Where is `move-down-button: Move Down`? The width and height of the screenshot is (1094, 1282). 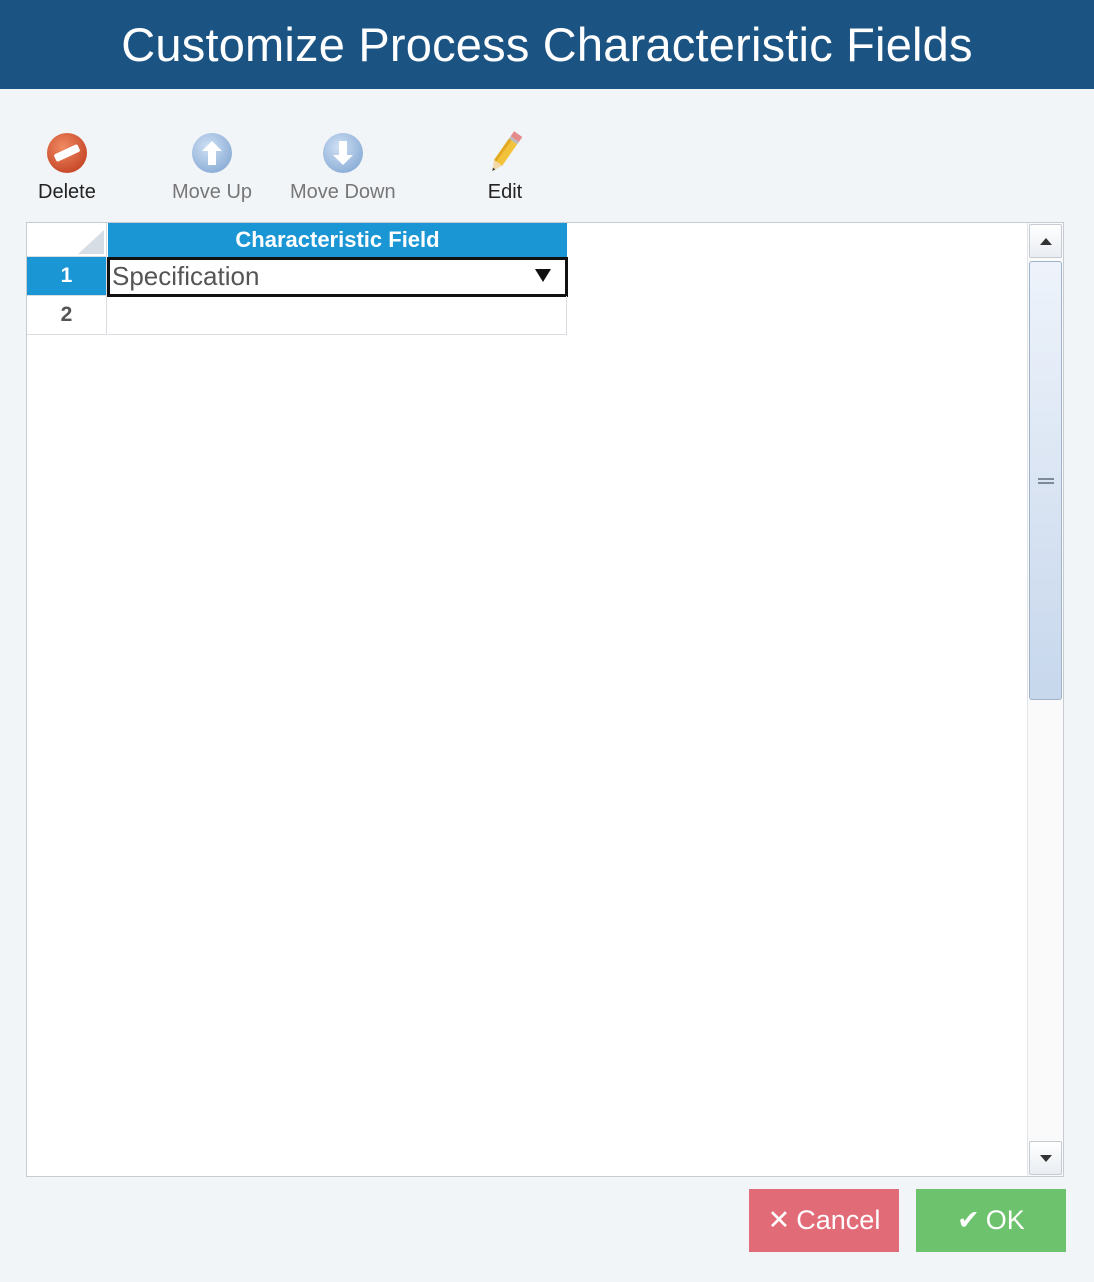 move-down-button: Move Down is located at coordinates (343, 170).